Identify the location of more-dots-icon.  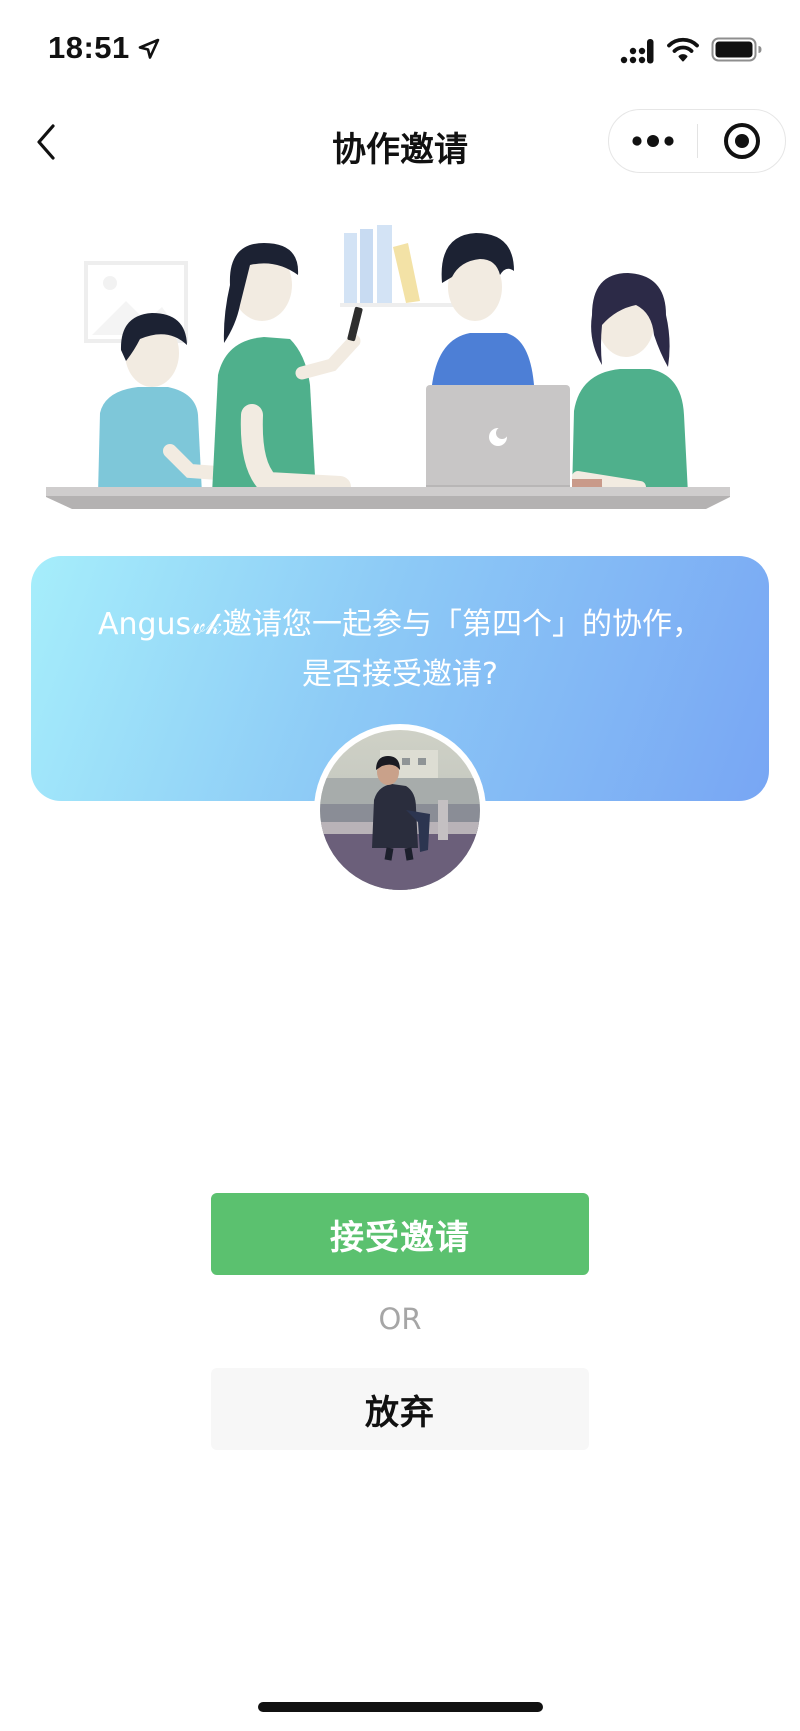
(653, 141).